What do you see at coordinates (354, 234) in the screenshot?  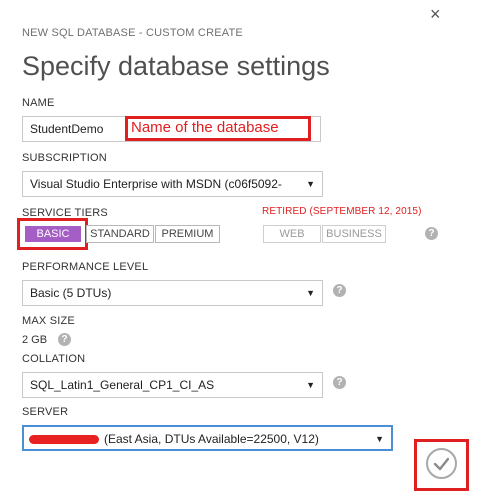 I see `tier-business-button: BUSINESS` at bounding box center [354, 234].